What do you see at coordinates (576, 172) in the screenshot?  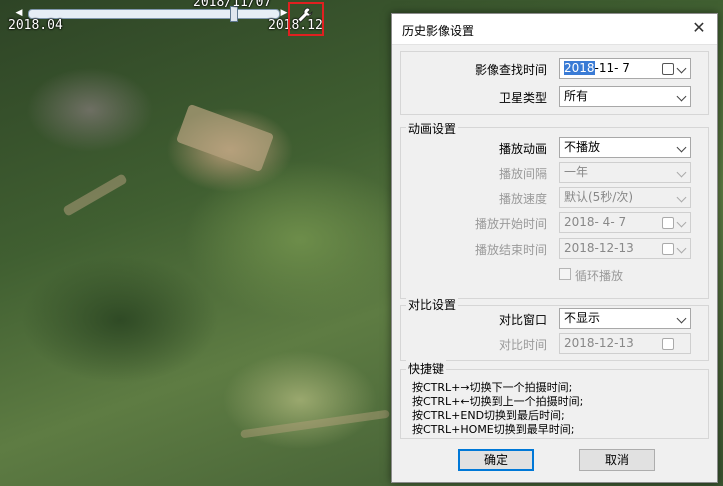 I see `play-interval-value: 一年` at bounding box center [576, 172].